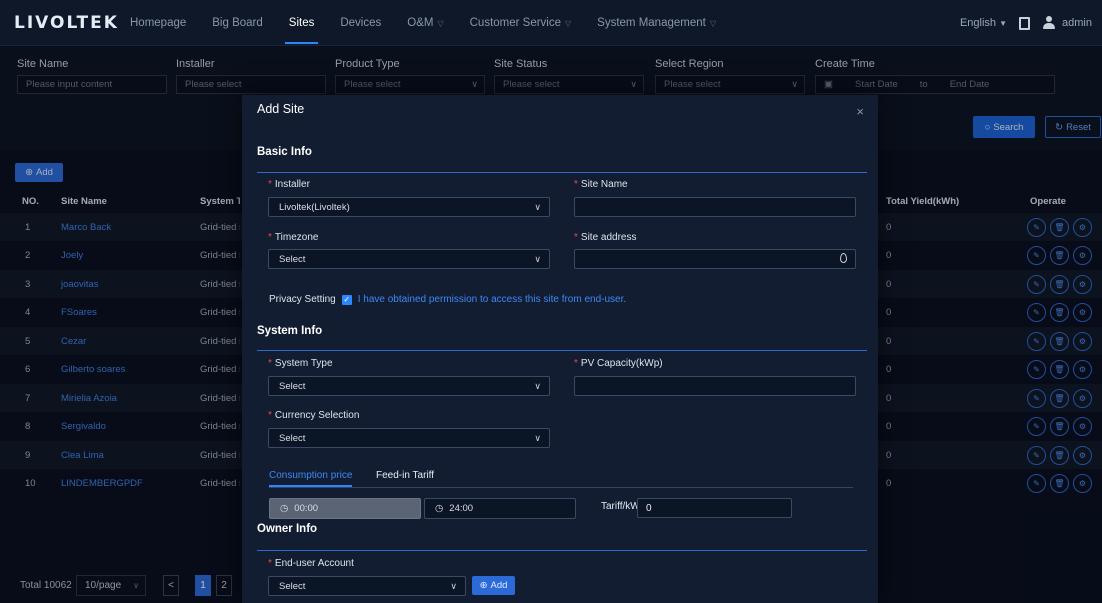  I want to click on add-label: Add, so click(499, 585).